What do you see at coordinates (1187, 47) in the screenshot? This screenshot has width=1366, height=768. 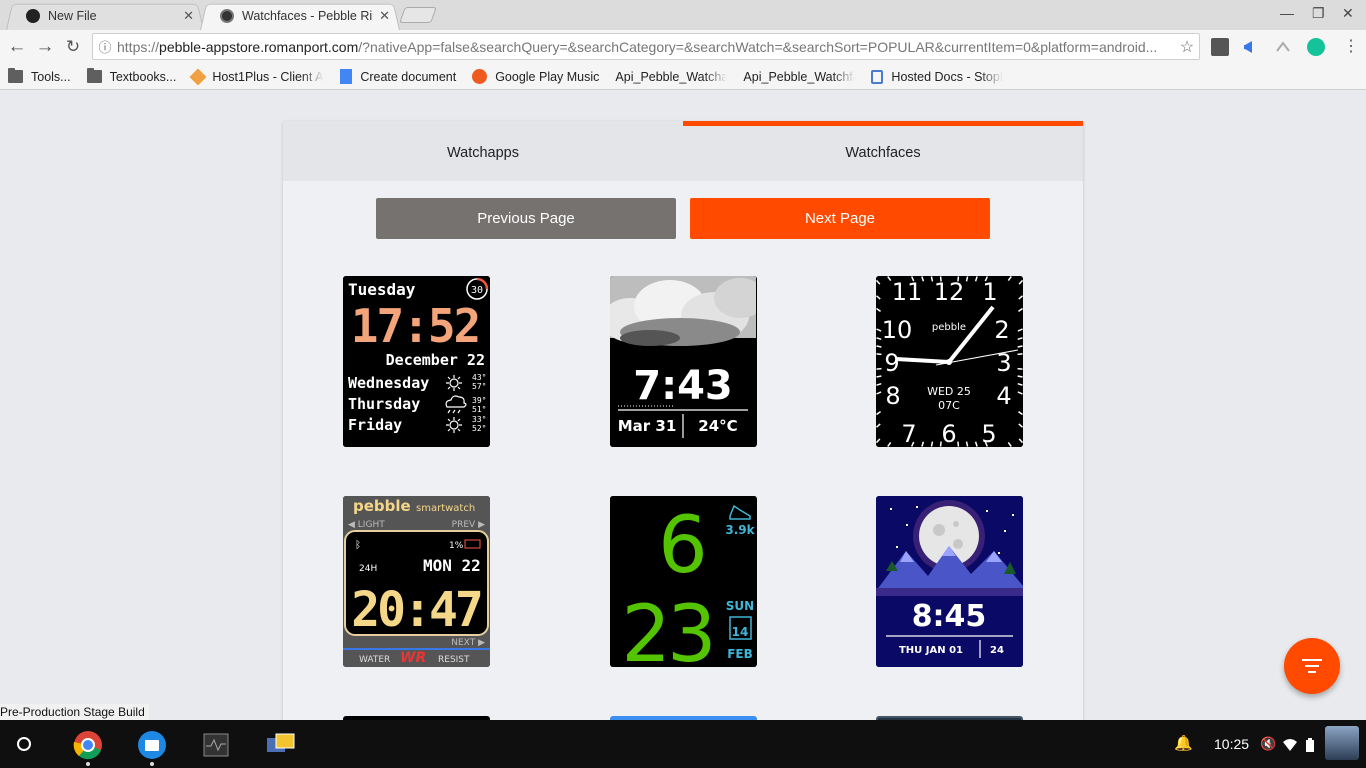 I see `bookmark-star-icon: ☆` at bounding box center [1187, 47].